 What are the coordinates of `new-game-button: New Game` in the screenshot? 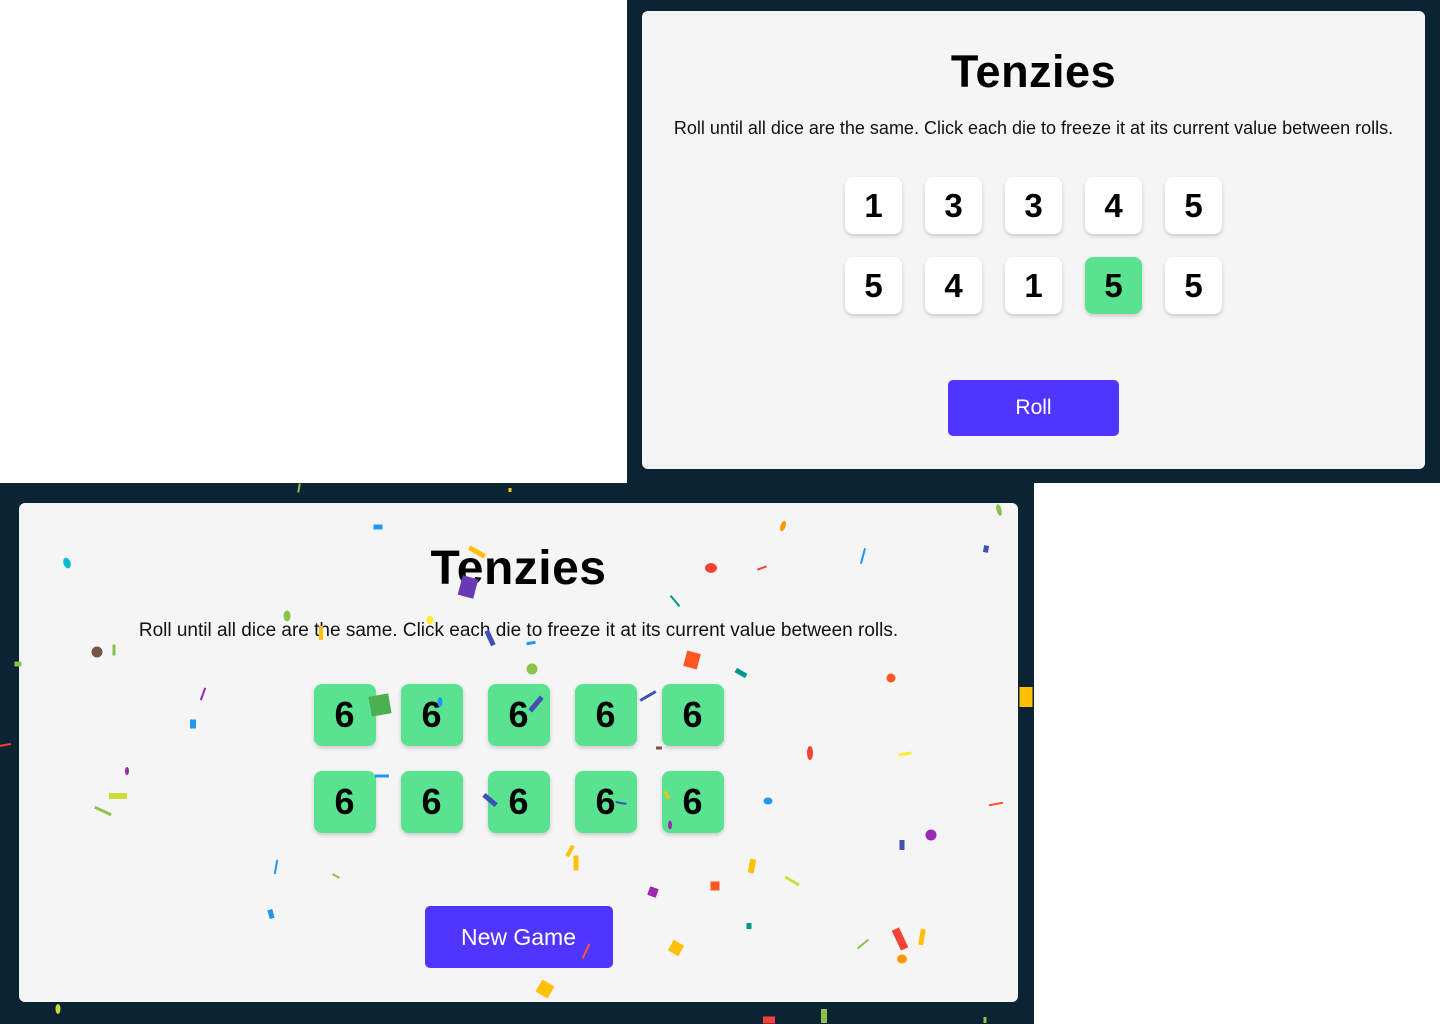 It's located at (518, 937).